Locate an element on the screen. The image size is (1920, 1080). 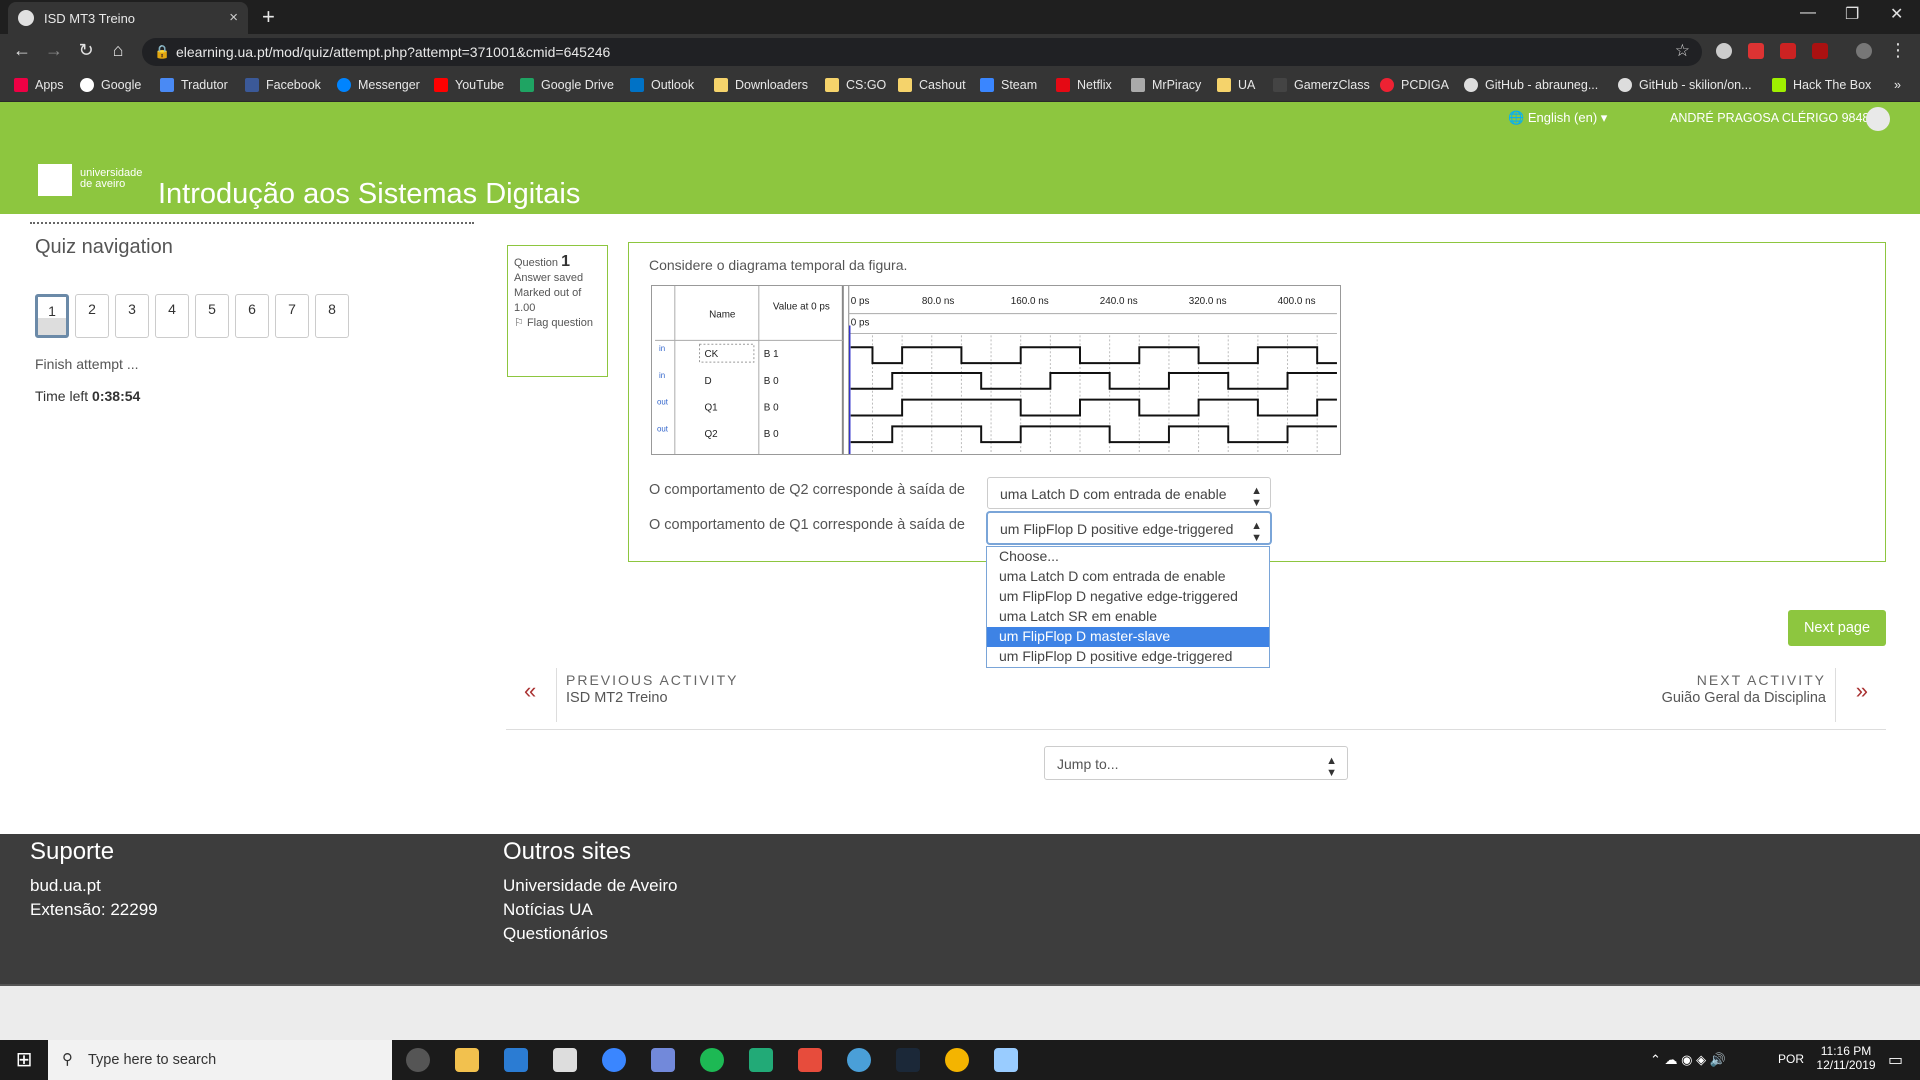
forward-icon: → is located at coordinates (54, 50).